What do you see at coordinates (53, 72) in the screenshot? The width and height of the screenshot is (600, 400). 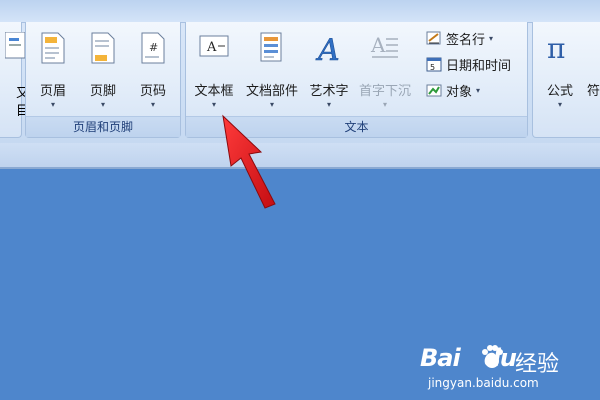 I see `header-button: 页眉 ▾` at bounding box center [53, 72].